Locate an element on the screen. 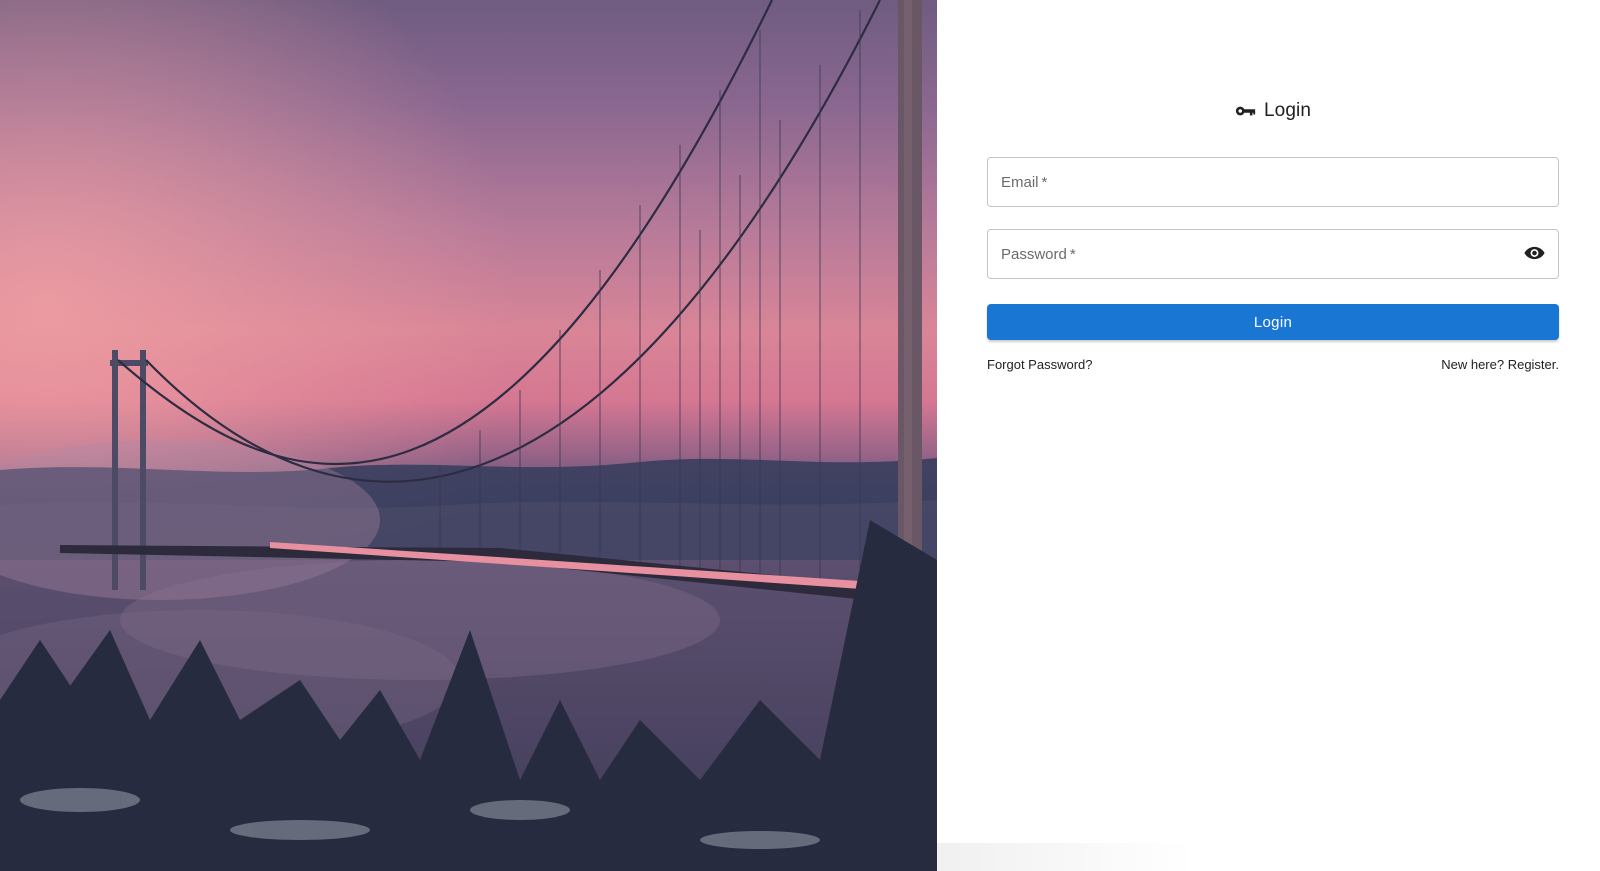 Image resolution: width=1600 pixels, height=871 pixels. password-field: Password * is located at coordinates (1273, 254).